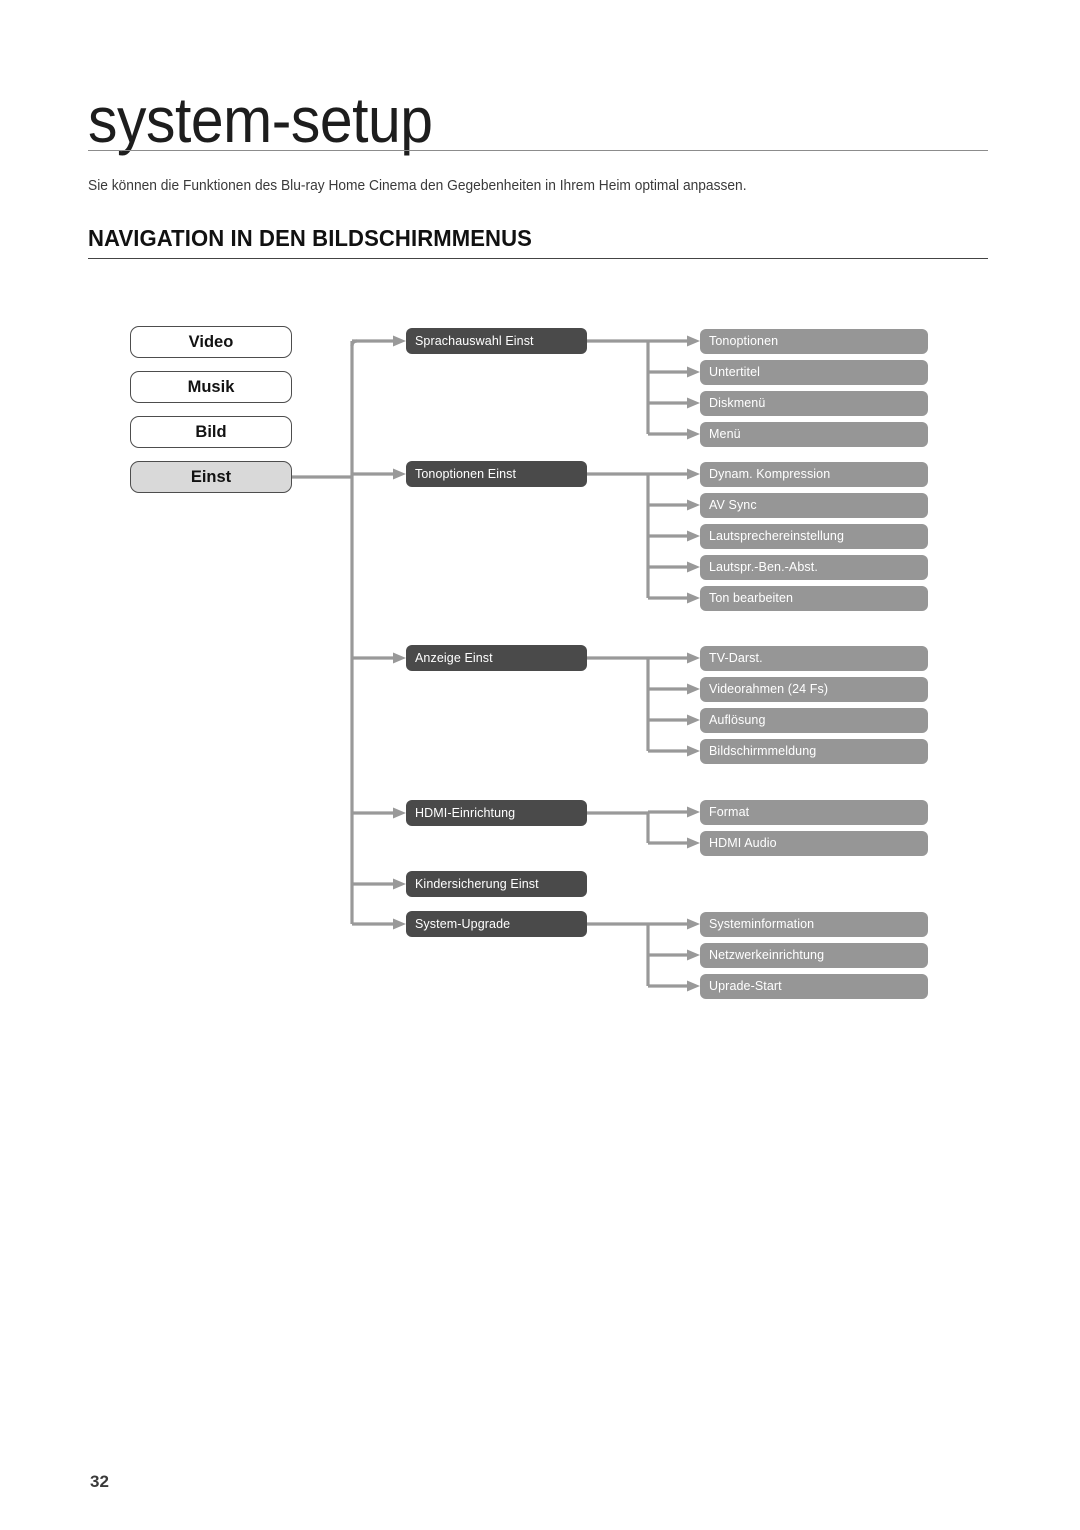  I want to click on menu-node-5-label: Kindersicherung Einst, so click(477, 884).